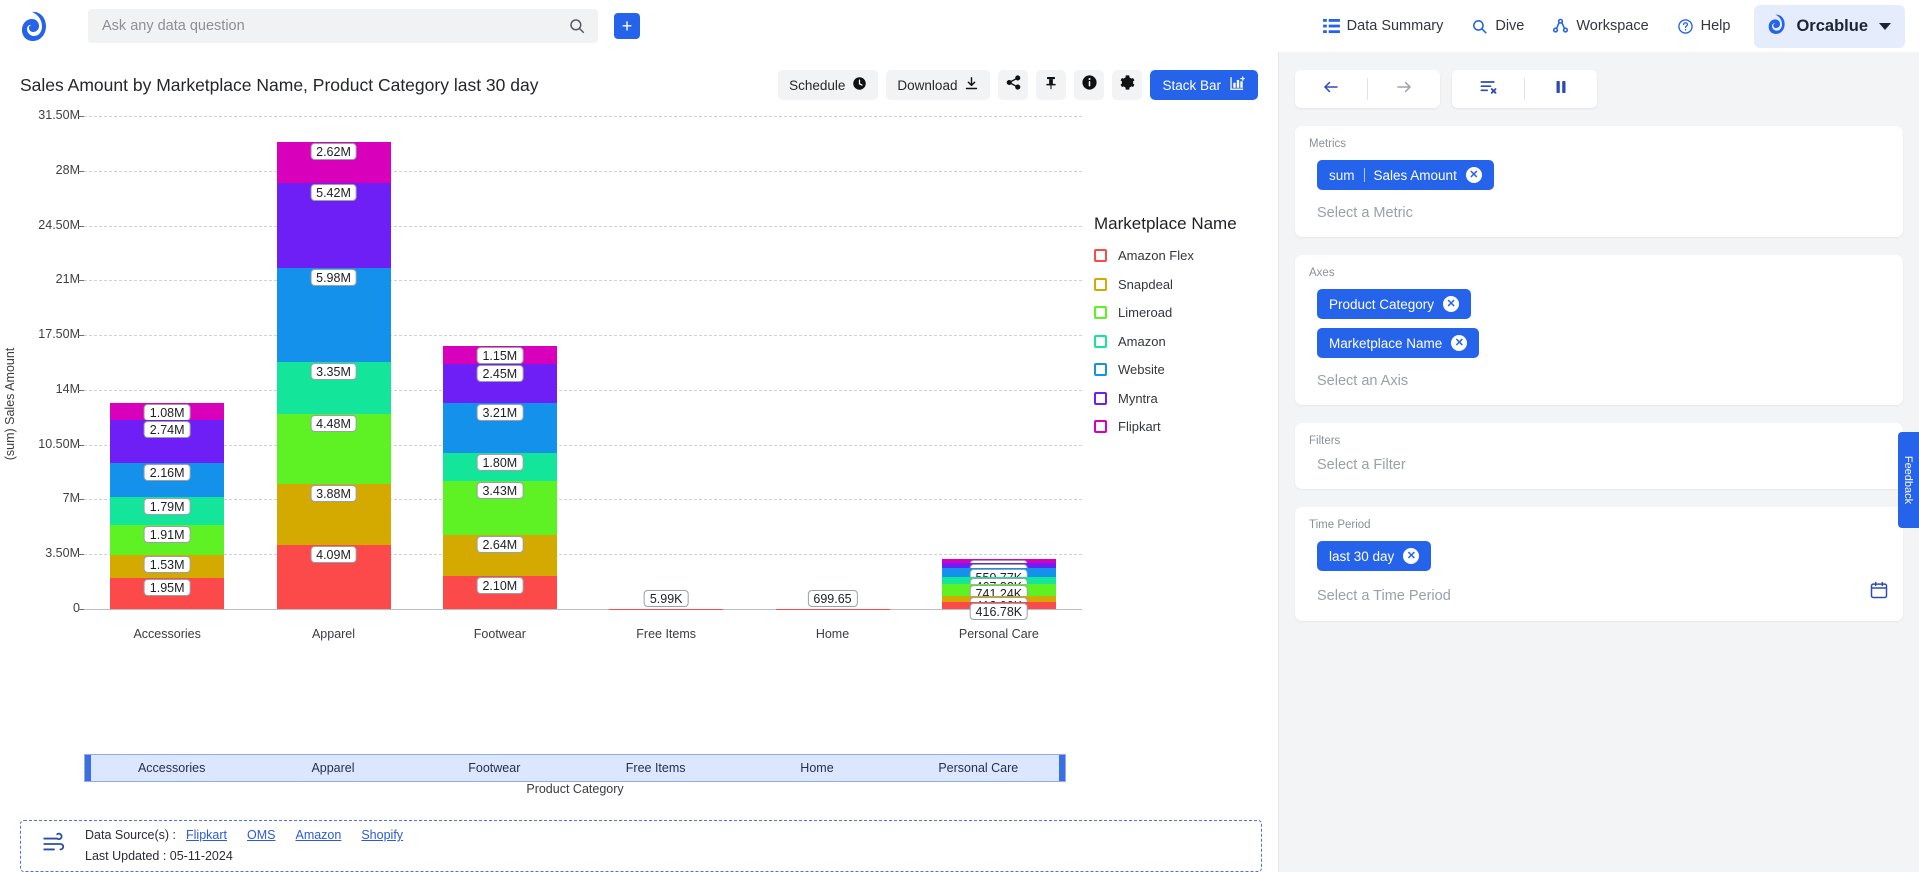 The height and width of the screenshot is (872, 1919). I want to click on nav-item-help: Help, so click(1704, 26).